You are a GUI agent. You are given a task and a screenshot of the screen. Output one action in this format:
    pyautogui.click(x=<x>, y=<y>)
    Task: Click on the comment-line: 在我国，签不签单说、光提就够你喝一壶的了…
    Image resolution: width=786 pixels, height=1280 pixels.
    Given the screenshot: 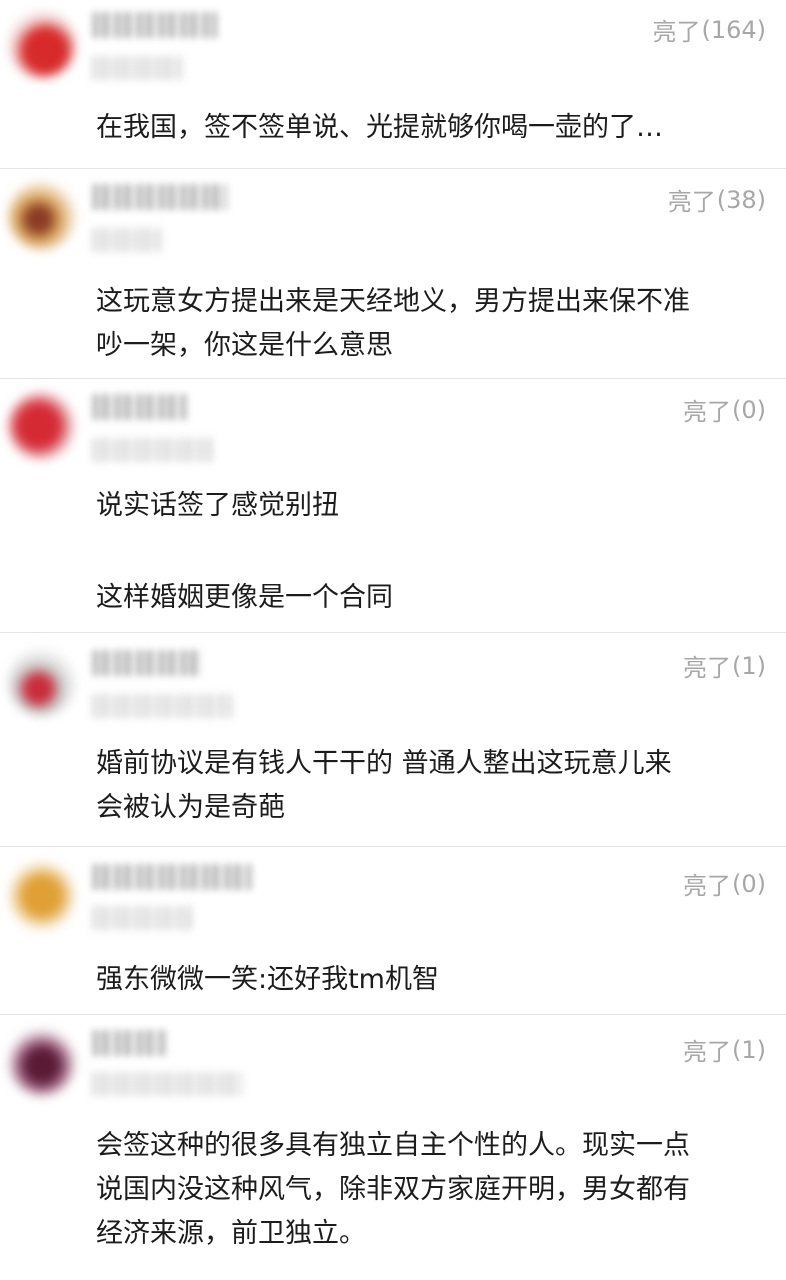 What is the action you would take?
    pyautogui.click(x=379, y=127)
    